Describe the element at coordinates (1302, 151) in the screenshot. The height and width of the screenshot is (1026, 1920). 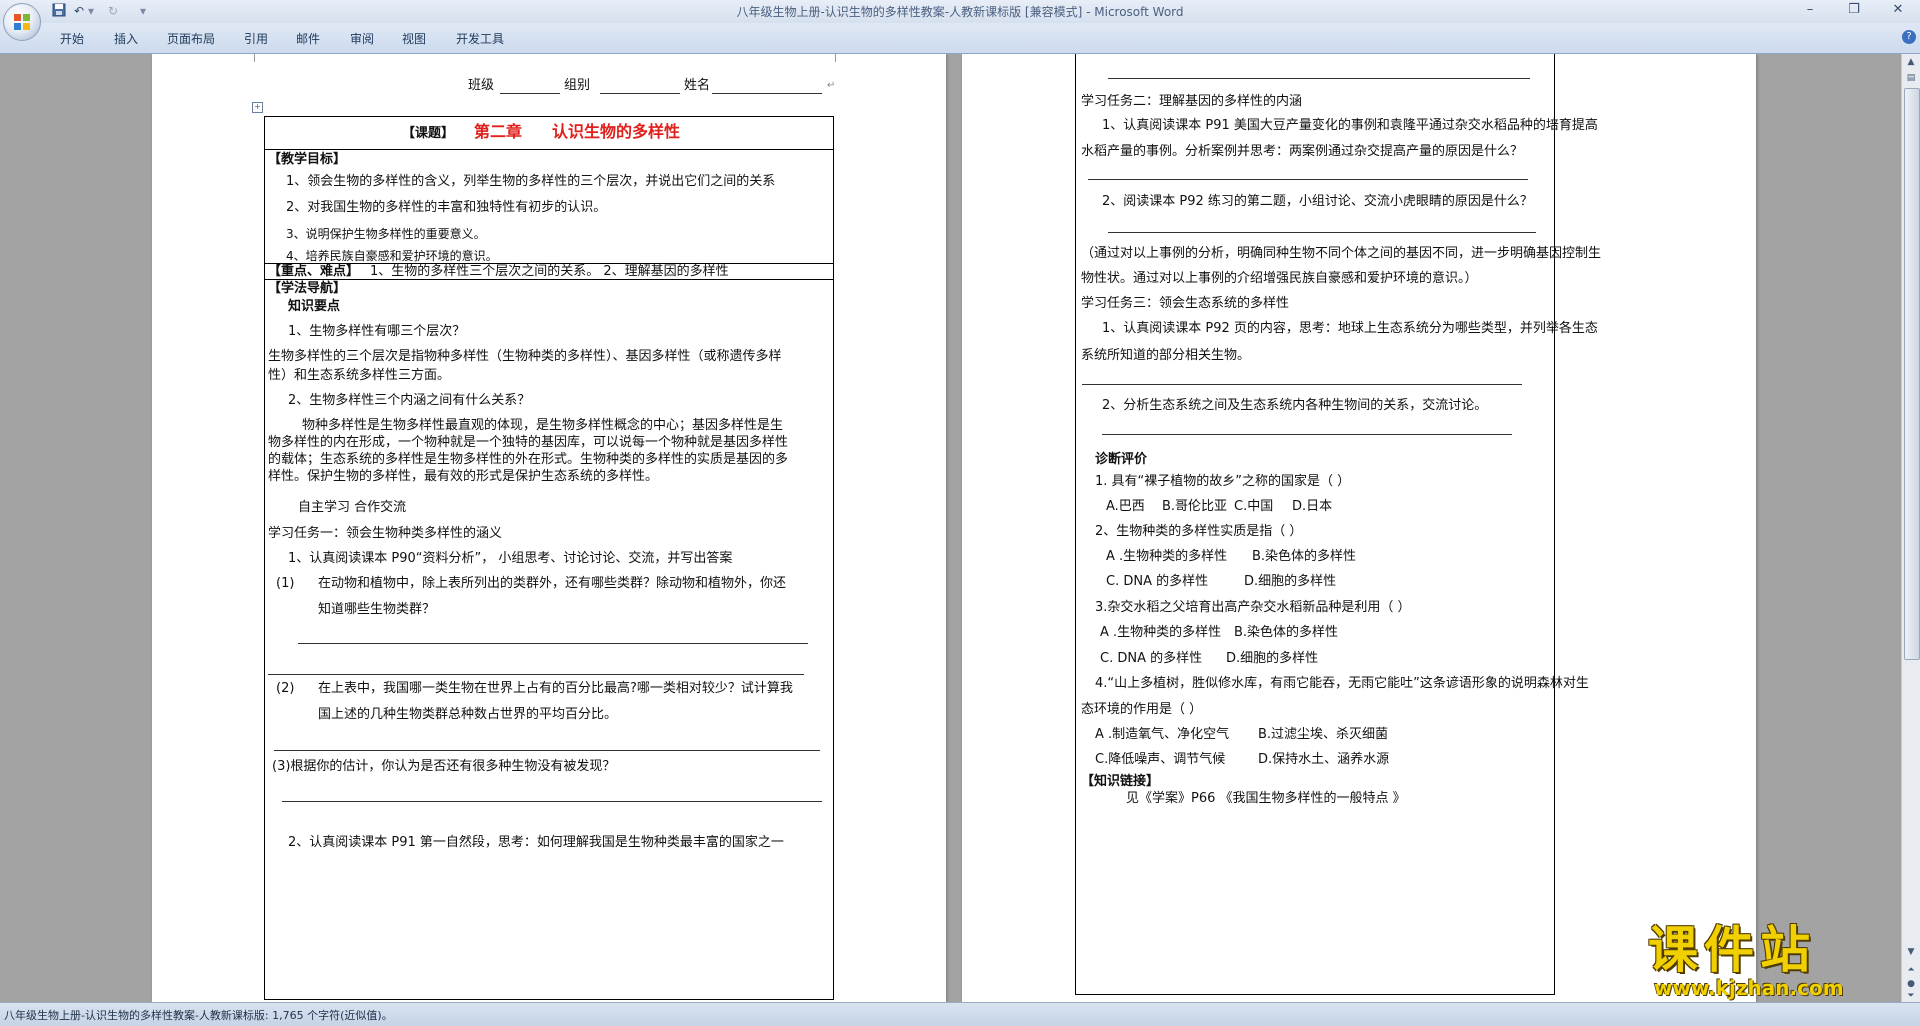
I see `task-2-item-1-line-2: 水稻产量的事例。分析案例并思考：两案例通过杂交提高产量的原因是什么？` at that location.